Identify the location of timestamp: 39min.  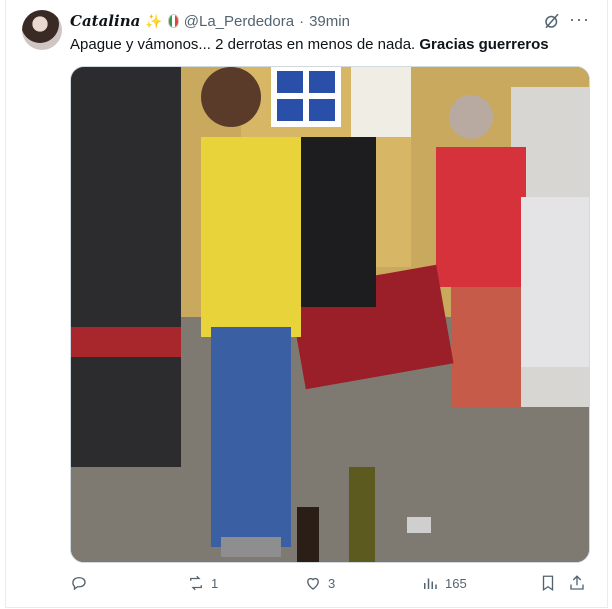
(329, 21).